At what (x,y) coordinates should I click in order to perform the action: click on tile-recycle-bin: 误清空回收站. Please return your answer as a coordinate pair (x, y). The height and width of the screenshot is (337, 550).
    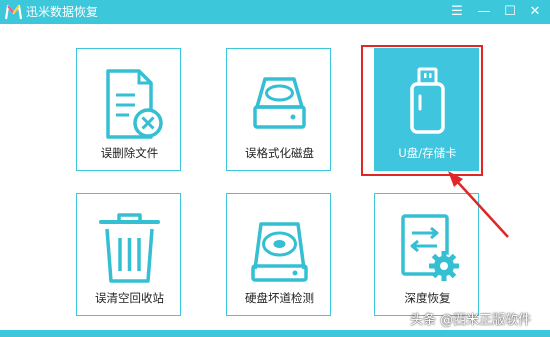
    Looking at the image, I should click on (128, 254).